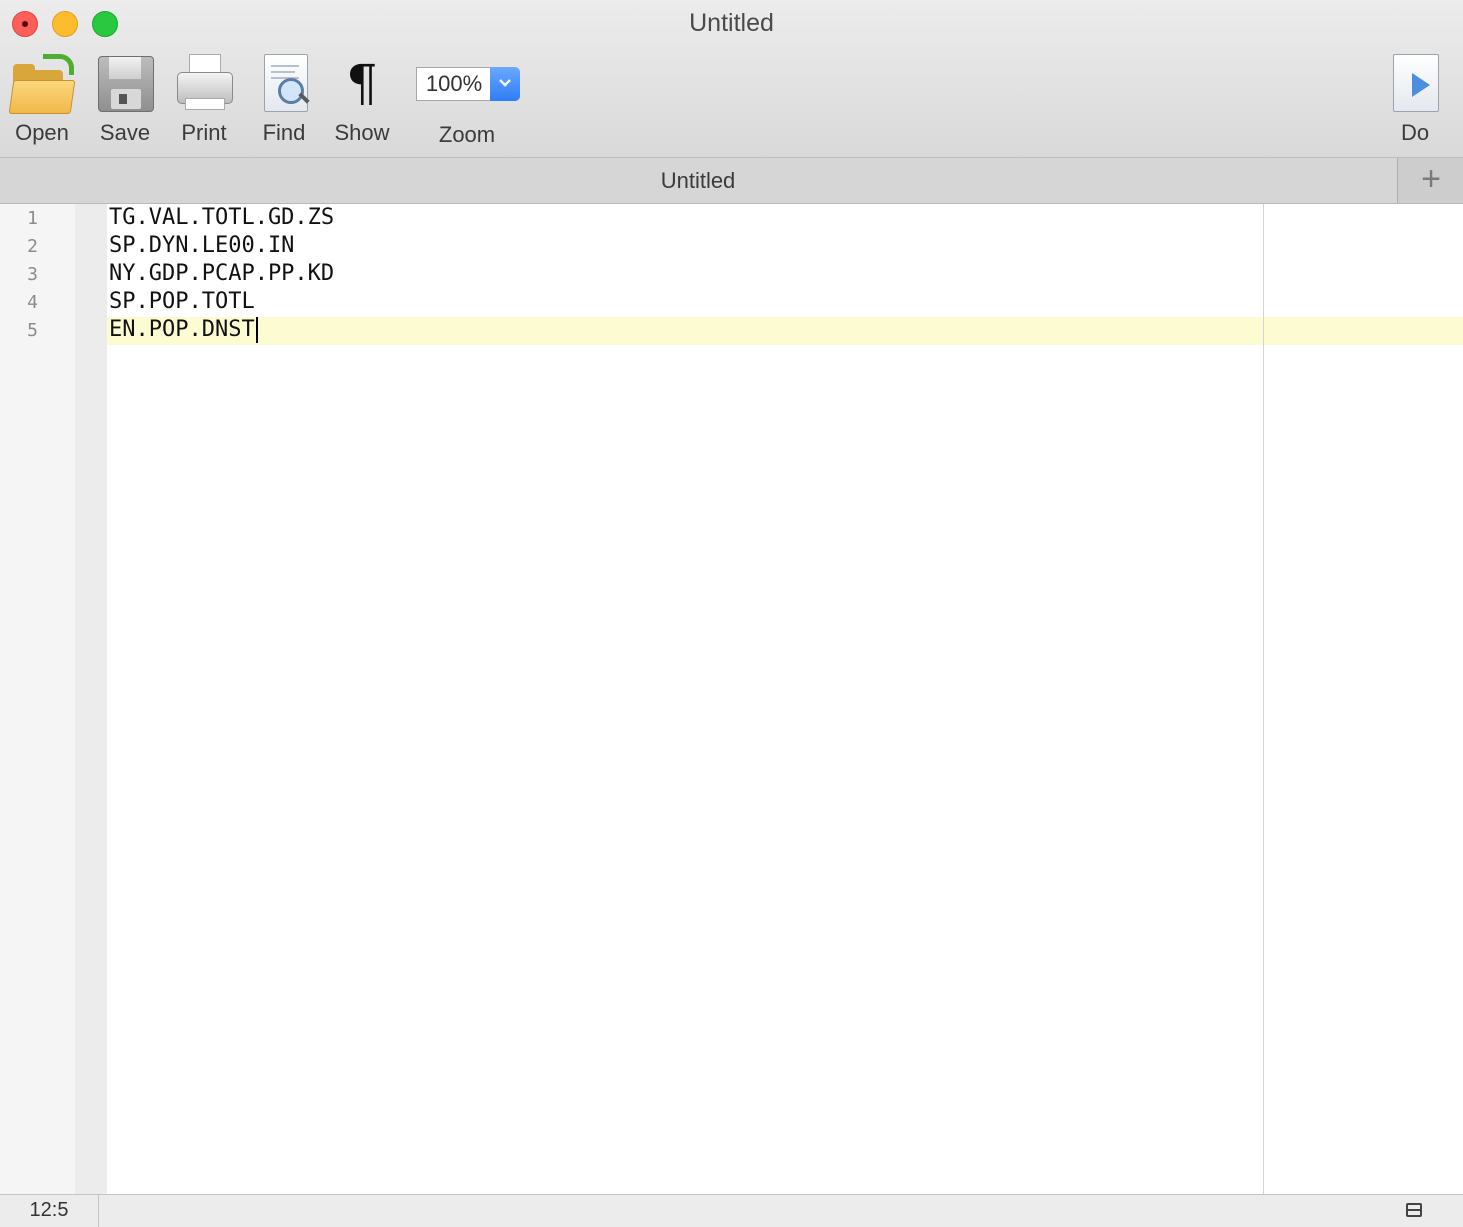 Image resolution: width=1463 pixels, height=1227 pixels. Describe the element at coordinates (32, 302) in the screenshot. I see `line-number: 4` at that location.